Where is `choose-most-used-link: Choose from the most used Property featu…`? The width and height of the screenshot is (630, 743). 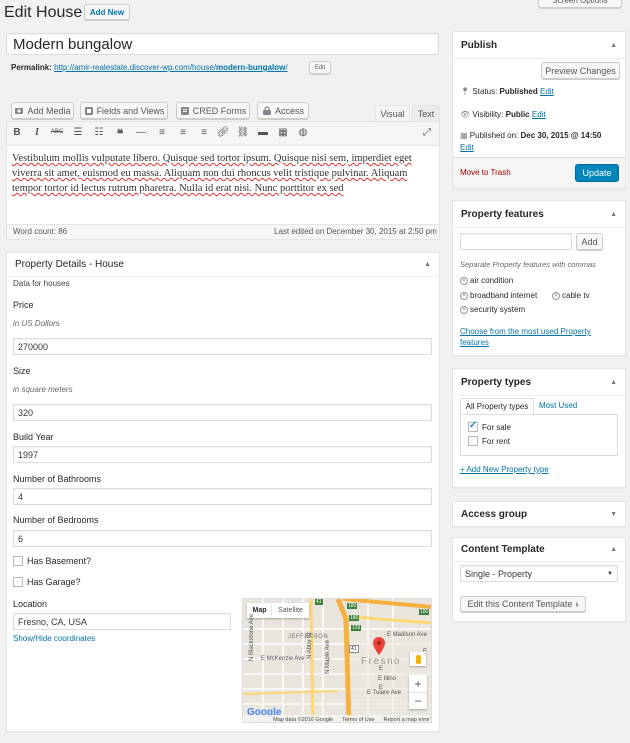 choose-most-used-link: Choose from the most used Property featu… is located at coordinates (535, 337).